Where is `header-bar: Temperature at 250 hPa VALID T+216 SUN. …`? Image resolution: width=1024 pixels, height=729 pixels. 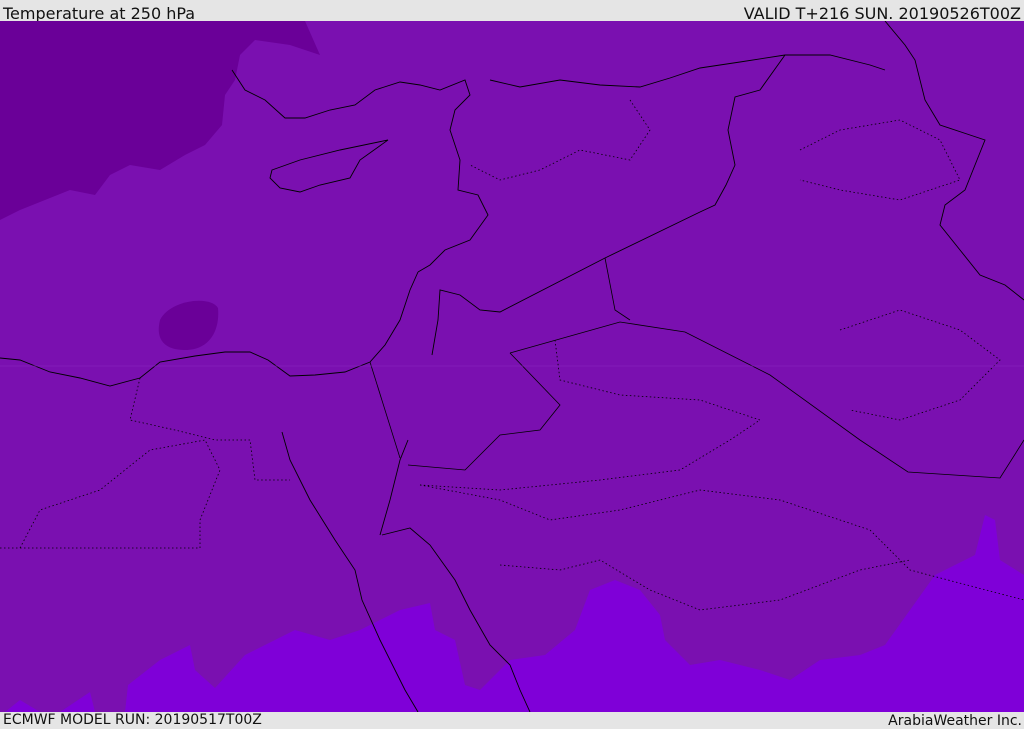 header-bar: Temperature at 250 hPa VALID T+216 SUN. … is located at coordinates (512, 11).